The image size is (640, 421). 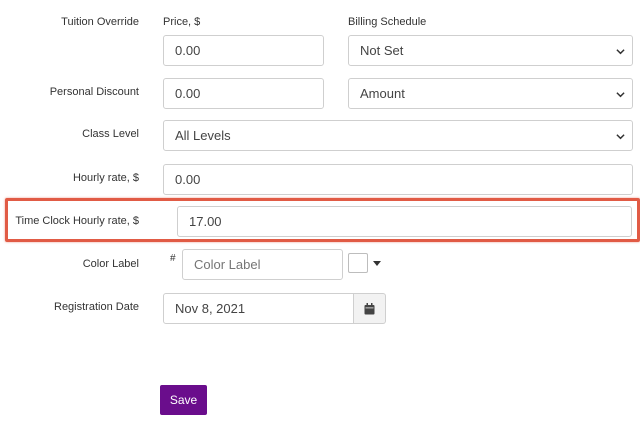 What do you see at coordinates (96, 307) in the screenshot?
I see `registration-date-label: Registration Date` at bounding box center [96, 307].